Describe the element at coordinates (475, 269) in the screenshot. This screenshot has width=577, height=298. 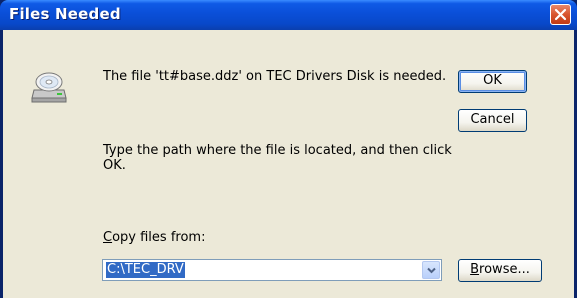
I see `browse-accel: B` at that location.